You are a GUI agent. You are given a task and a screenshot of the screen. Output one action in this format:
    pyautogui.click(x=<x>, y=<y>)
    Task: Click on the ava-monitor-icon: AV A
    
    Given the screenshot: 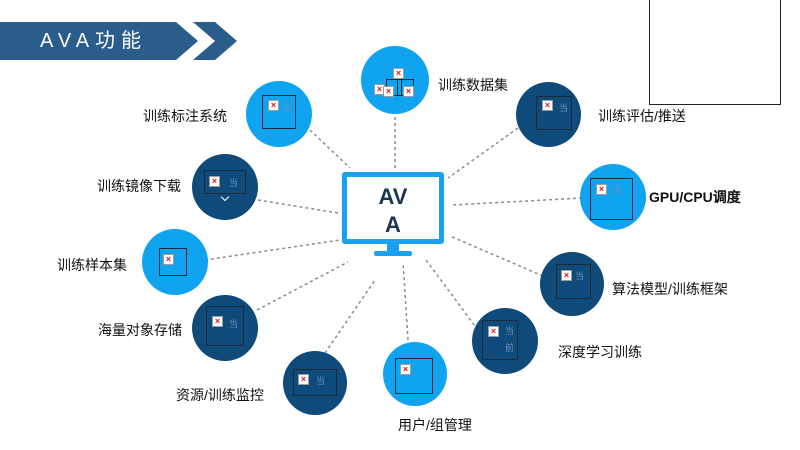 What is the action you would take?
    pyautogui.click(x=393, y=208)
    